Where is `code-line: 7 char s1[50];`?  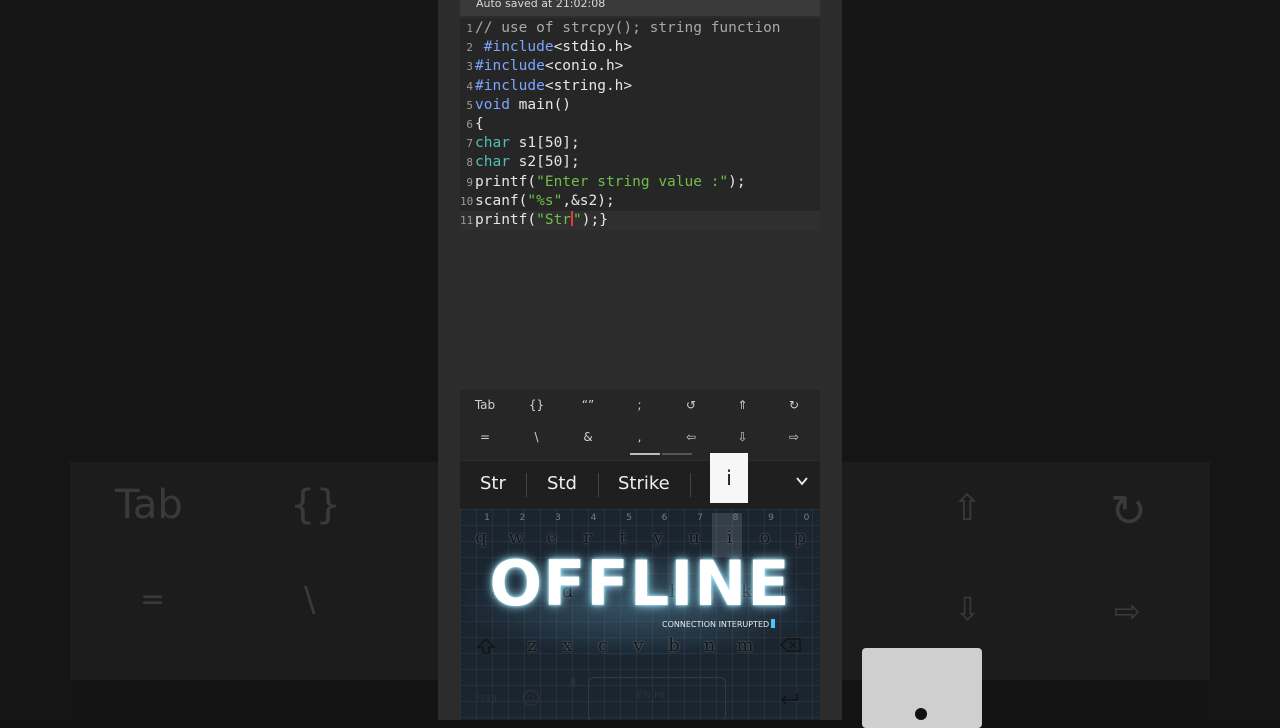
code-line: 7 char s1[50]; is located at coordinates (640, 143).